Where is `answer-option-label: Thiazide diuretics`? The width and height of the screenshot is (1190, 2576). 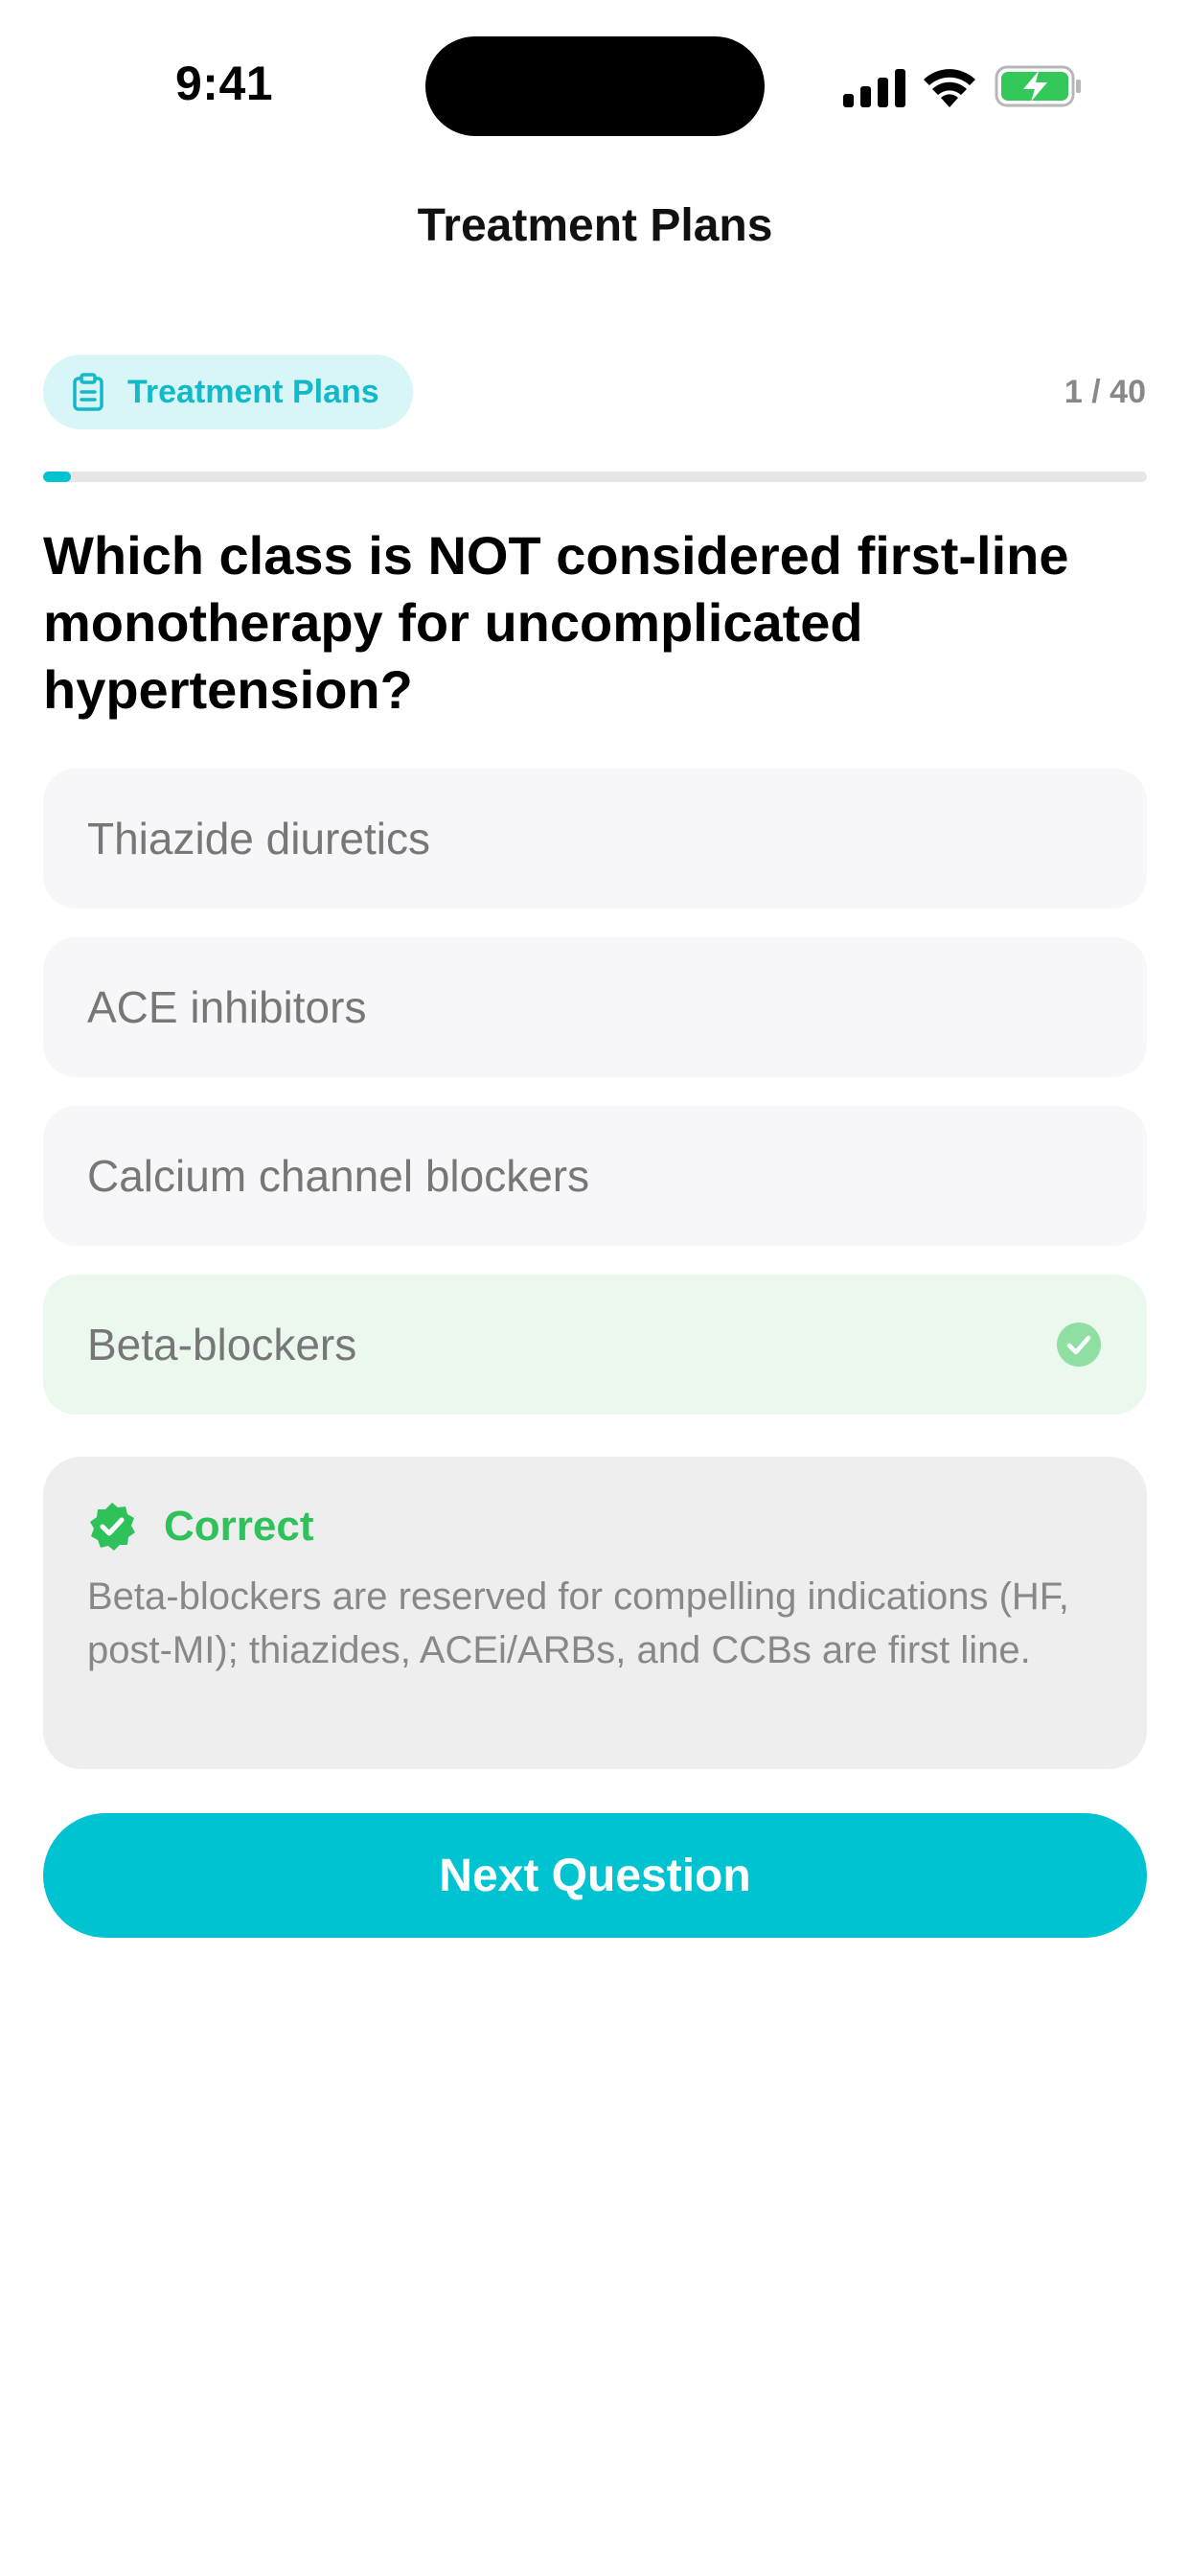 answer-option-label: Thiazide diuretics is located at coordinates (258, 838).